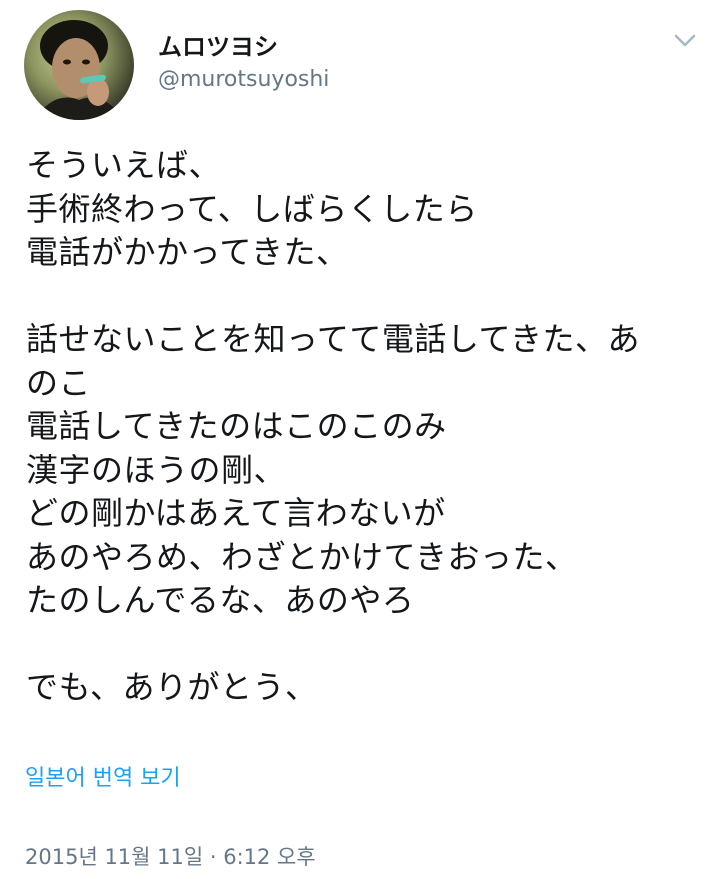 This screenshot has height=879, width=720. I want to click on tweet-line: 電話してきたのはこのこのみ, so click(236, 426).